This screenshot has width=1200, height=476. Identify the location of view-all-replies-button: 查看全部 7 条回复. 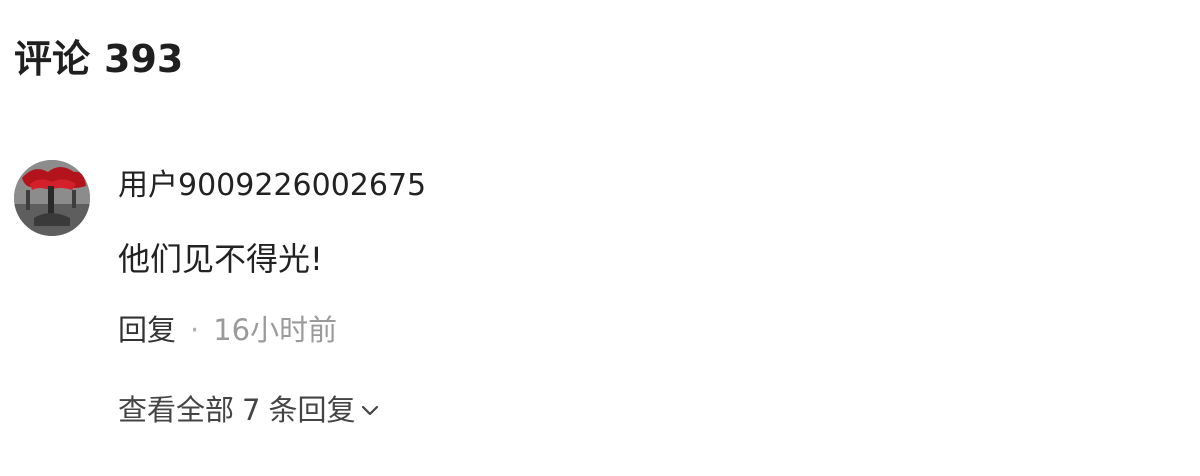
(249, 410).